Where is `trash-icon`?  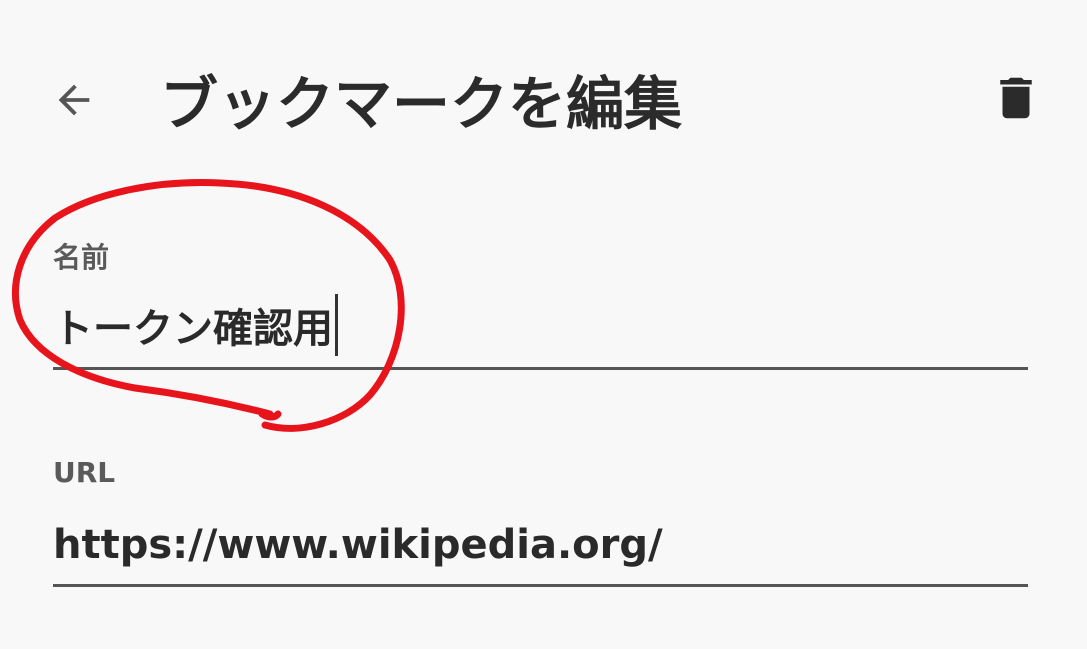 trash-icon is located at coordinates (1016, 100).